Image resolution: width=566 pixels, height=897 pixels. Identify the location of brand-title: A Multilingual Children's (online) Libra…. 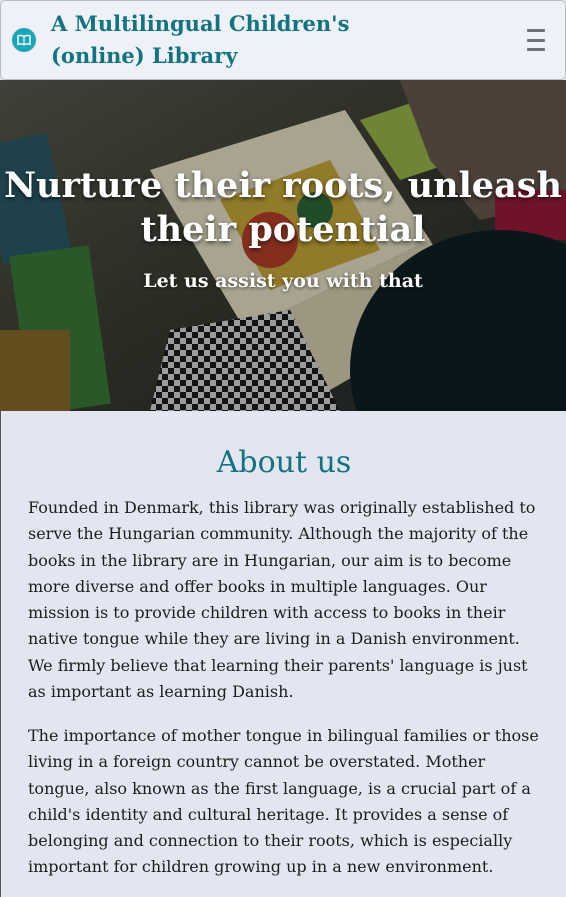
(211, 40).